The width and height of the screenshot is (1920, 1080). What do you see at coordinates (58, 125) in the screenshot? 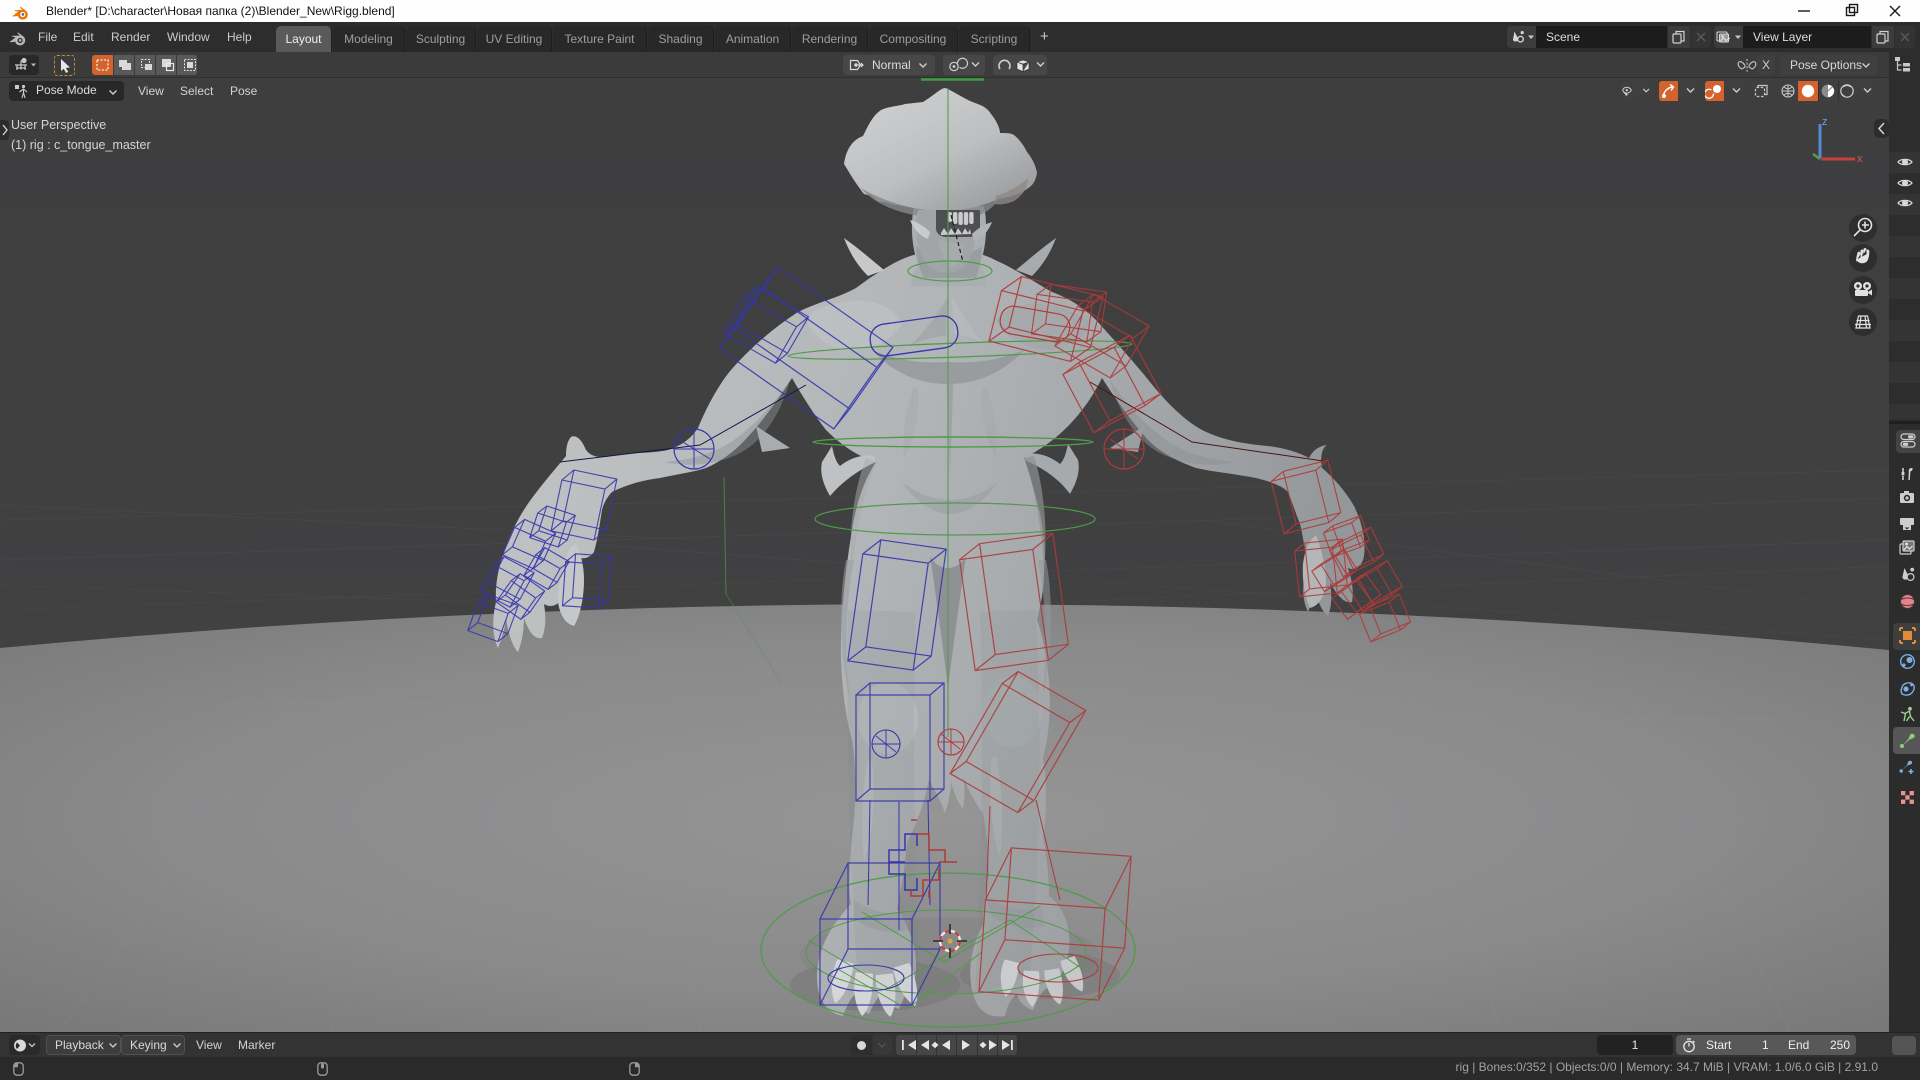
I see `svg-text: User Perspective` at bounding box center [58, 125].